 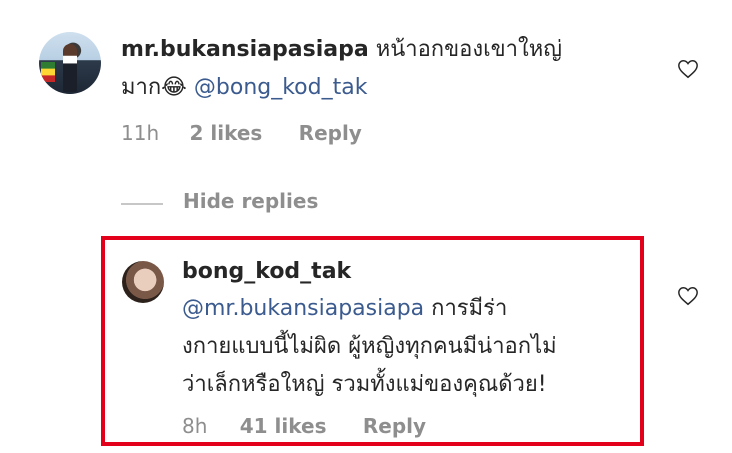 I want to click on reply-text-line2: งกายแบบนี้ไม่ผิด ผู้หญิงทุกคนมีน่าอกไม่, so click(x=369, y=346).